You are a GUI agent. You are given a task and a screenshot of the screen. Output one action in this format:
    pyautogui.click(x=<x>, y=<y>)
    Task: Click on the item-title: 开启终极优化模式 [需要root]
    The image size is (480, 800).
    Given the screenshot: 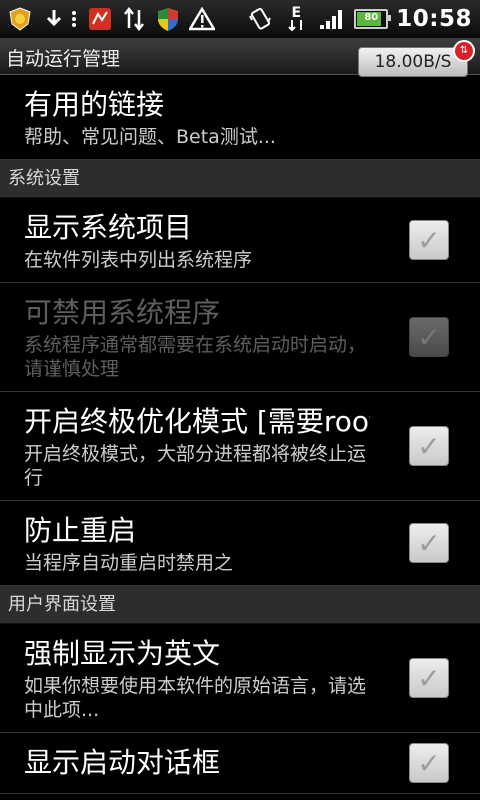 What is the action you would take?
    pyautogui.click(x=197, y=421)
    